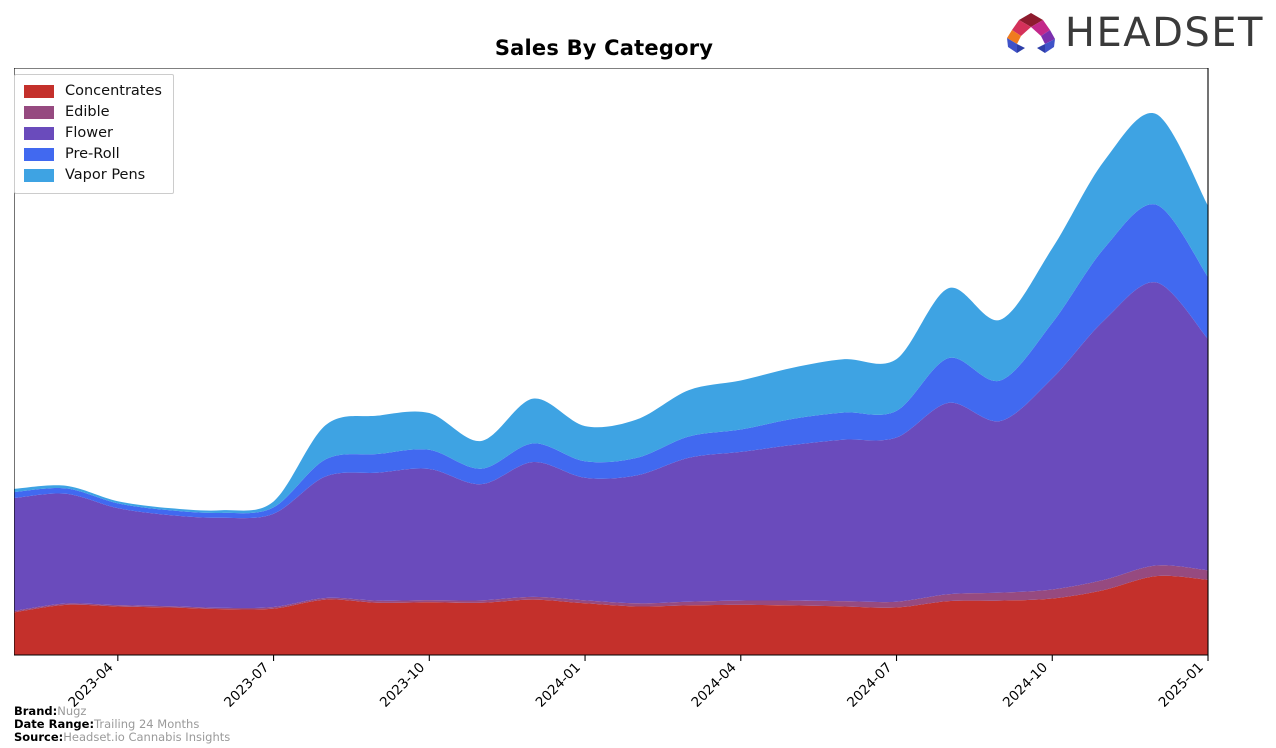 This screenshot has height=748, width=1276. Describe the element at coordinates (89, 133) in the screenshot. I see `legend-label-flower: Flower` at that location.